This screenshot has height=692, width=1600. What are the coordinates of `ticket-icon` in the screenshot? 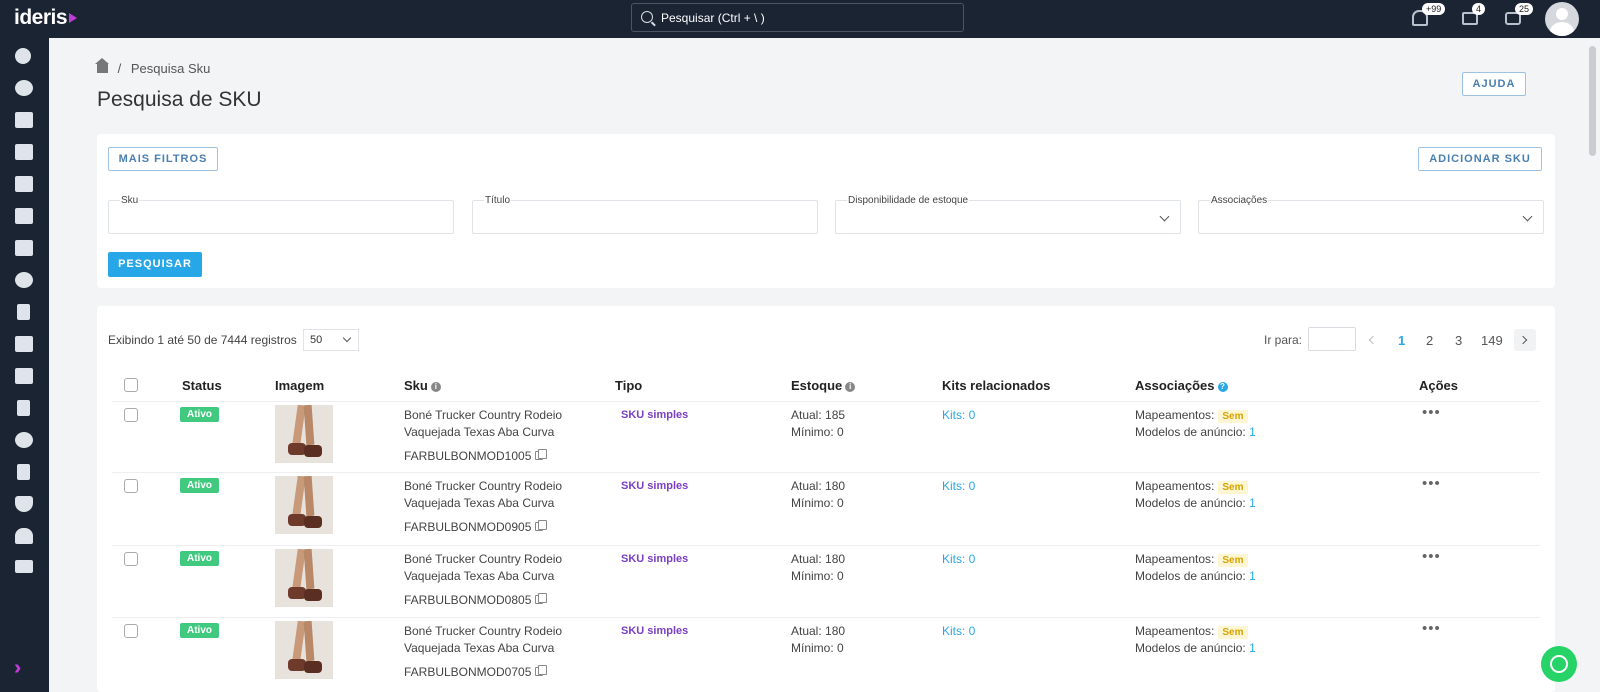 It's located at (24, 566).